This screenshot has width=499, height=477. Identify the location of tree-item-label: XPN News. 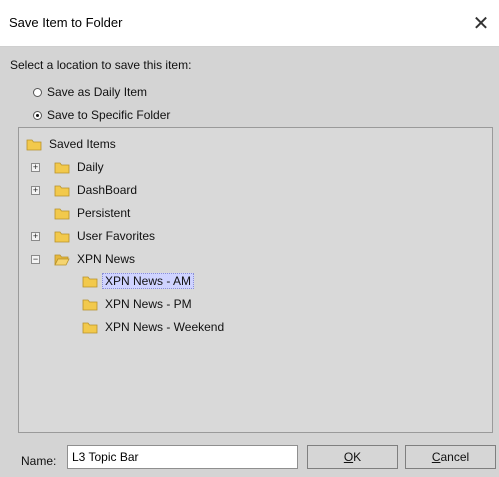
(106, 259).